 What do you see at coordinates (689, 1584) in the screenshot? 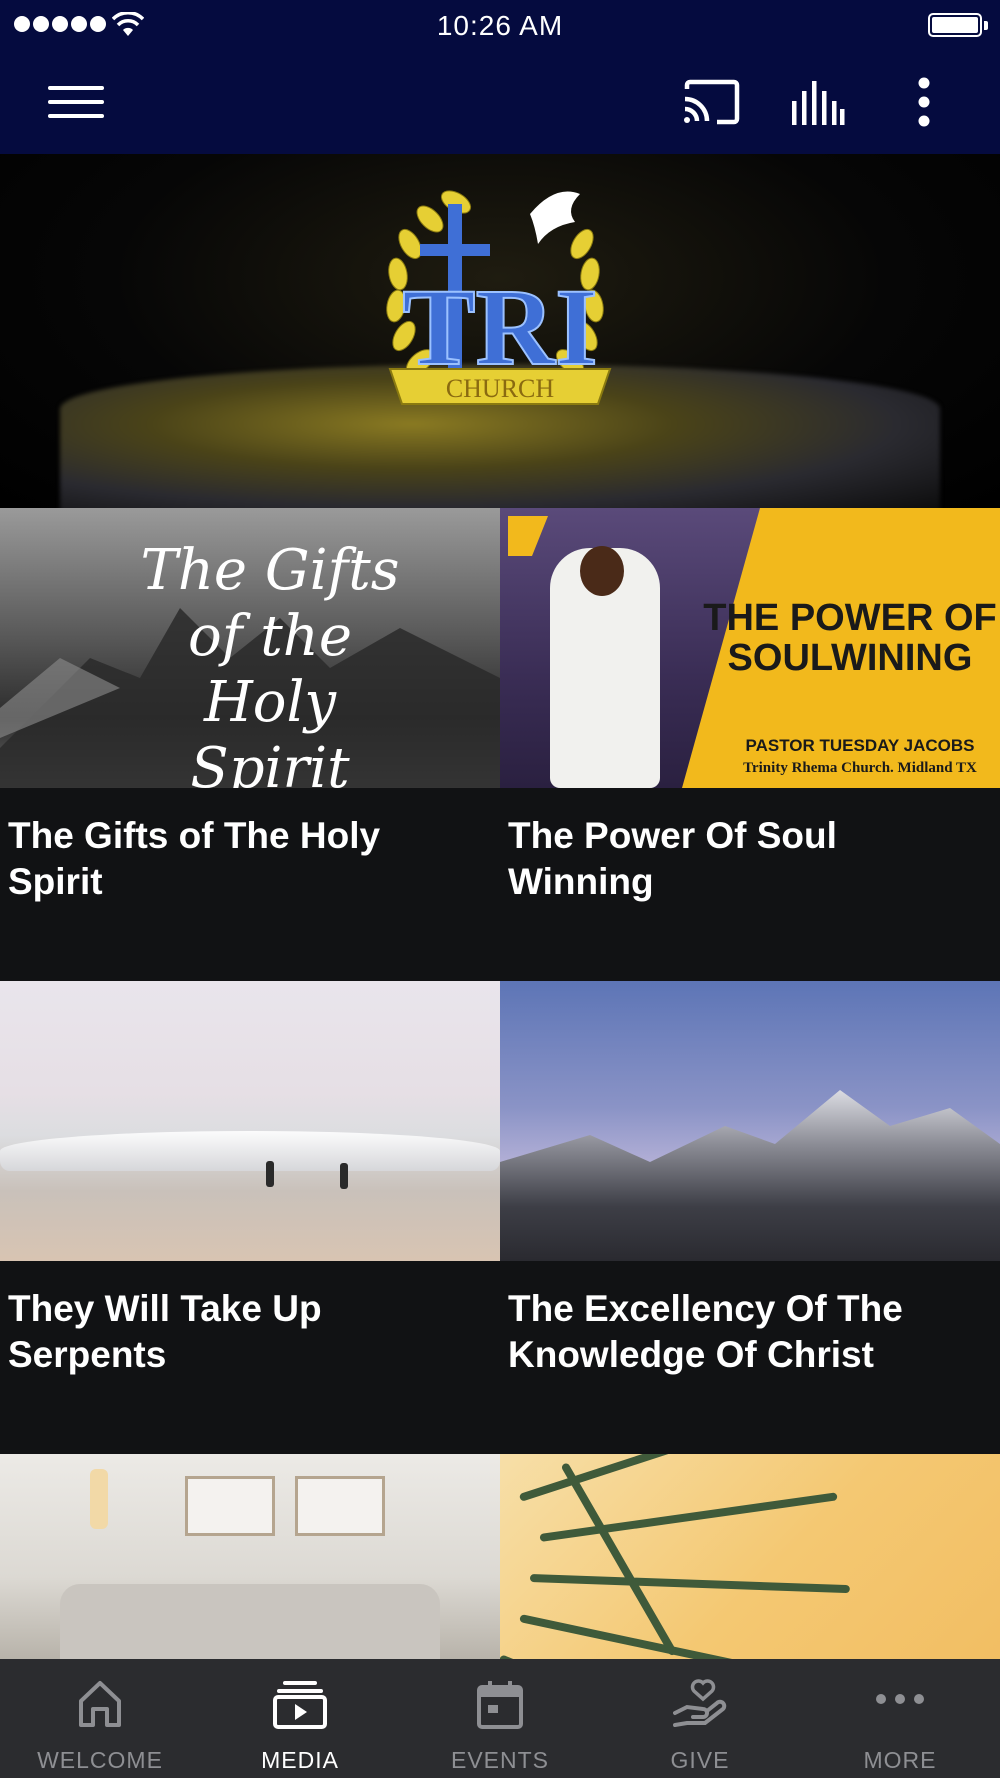
I see `palm-leaf` at bounding box center [689, 1584].